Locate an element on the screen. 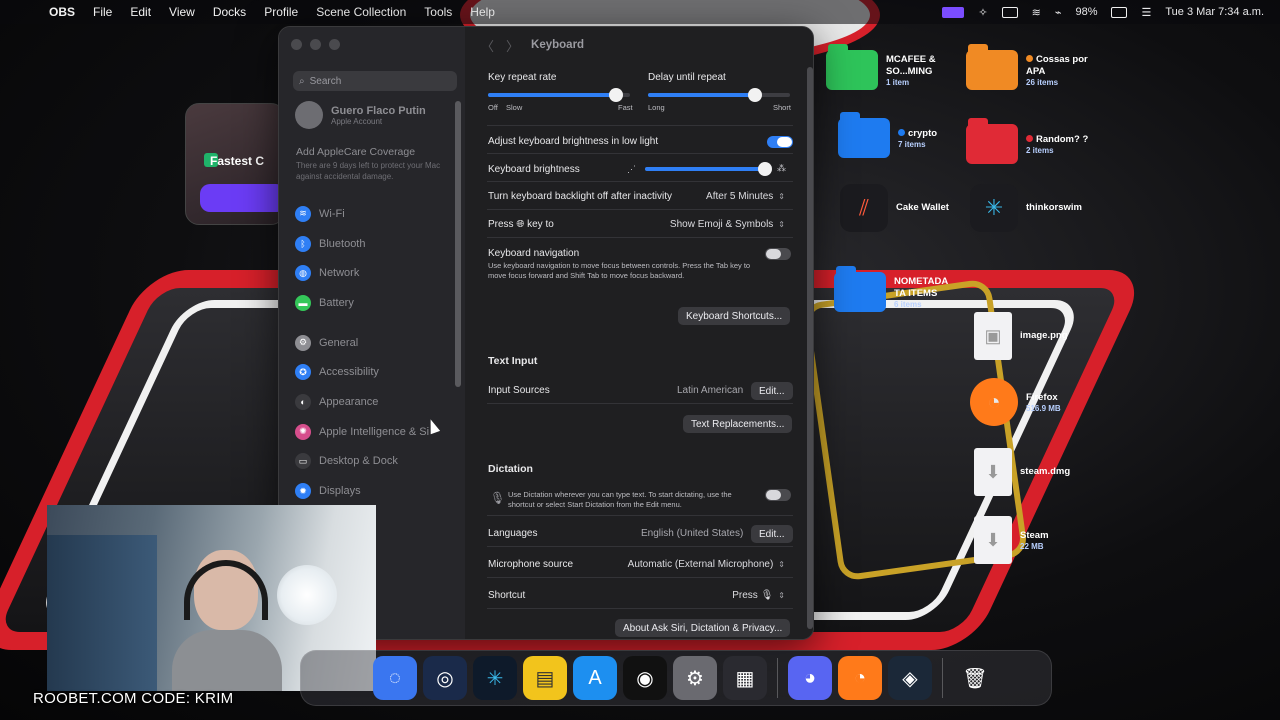  key-repeat-knob is located at coordinates (615, 95).